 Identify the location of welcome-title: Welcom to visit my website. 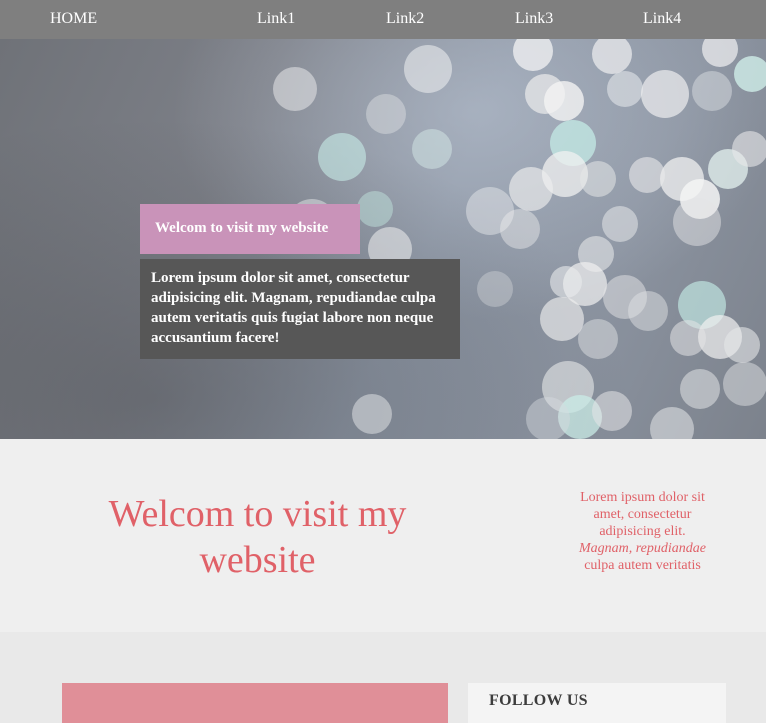
(257, 537).